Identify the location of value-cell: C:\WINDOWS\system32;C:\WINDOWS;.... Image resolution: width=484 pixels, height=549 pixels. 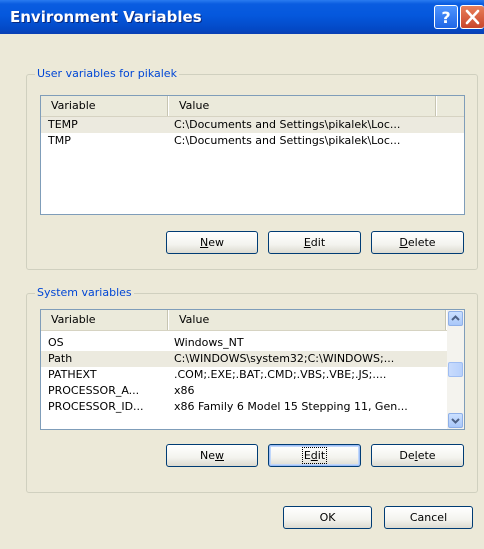
(284, 358).